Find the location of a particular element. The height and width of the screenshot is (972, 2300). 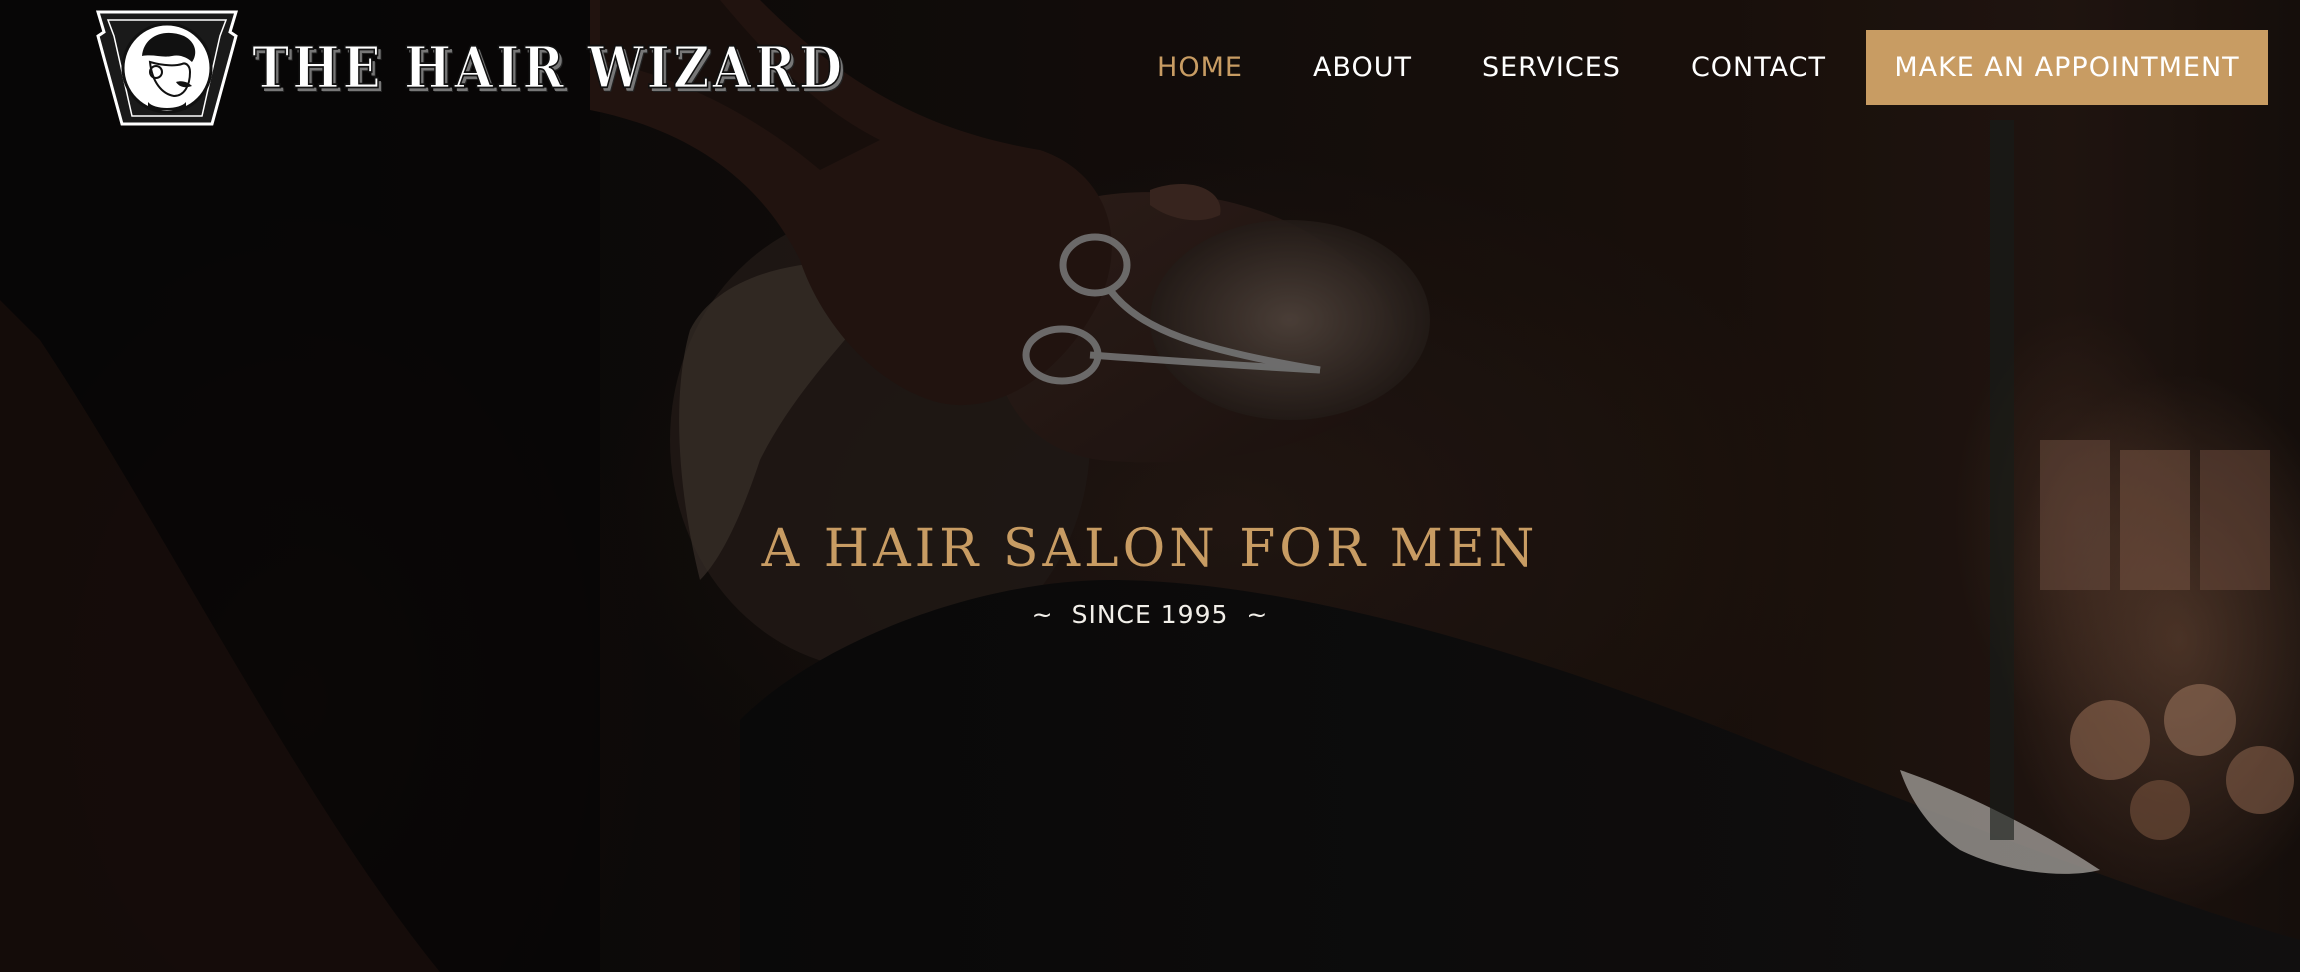

nav-item-services: SERVICES is located at coordinates (1551, 67).